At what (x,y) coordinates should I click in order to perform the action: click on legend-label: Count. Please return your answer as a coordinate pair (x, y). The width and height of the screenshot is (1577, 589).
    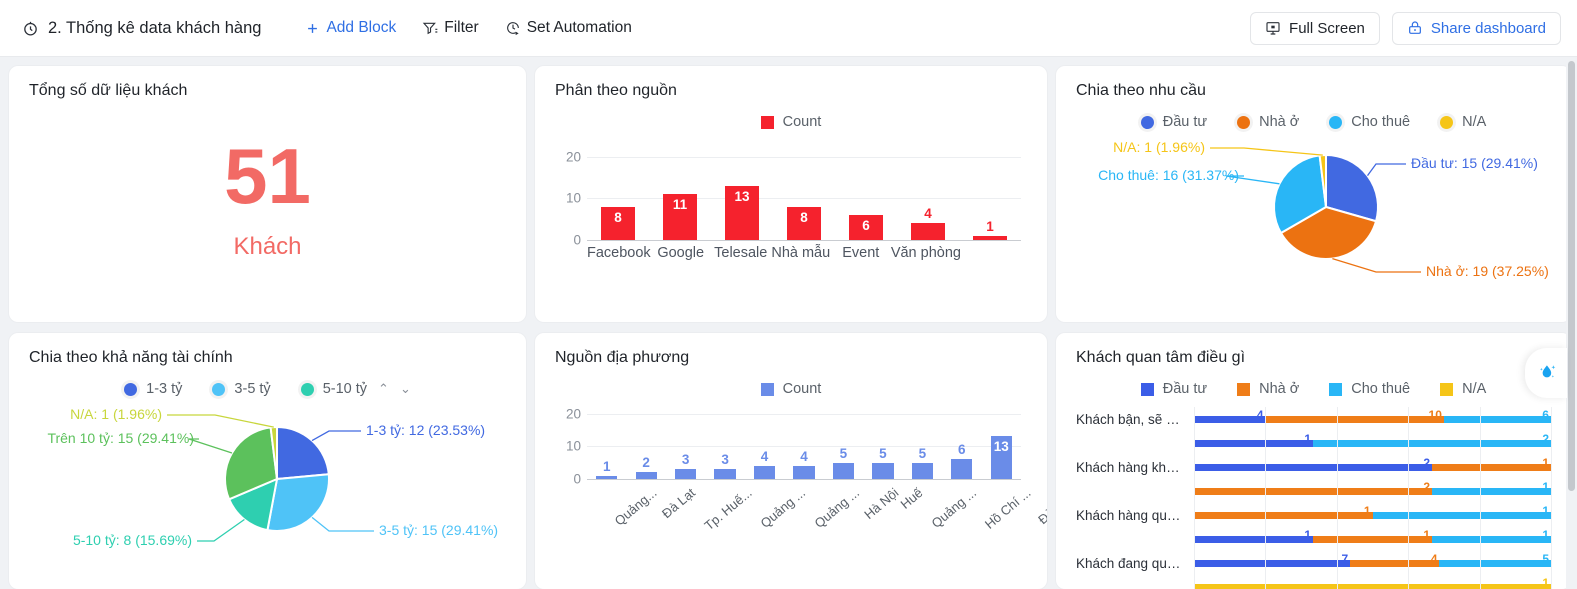
    Looking at the image, I should click on (802, 122).